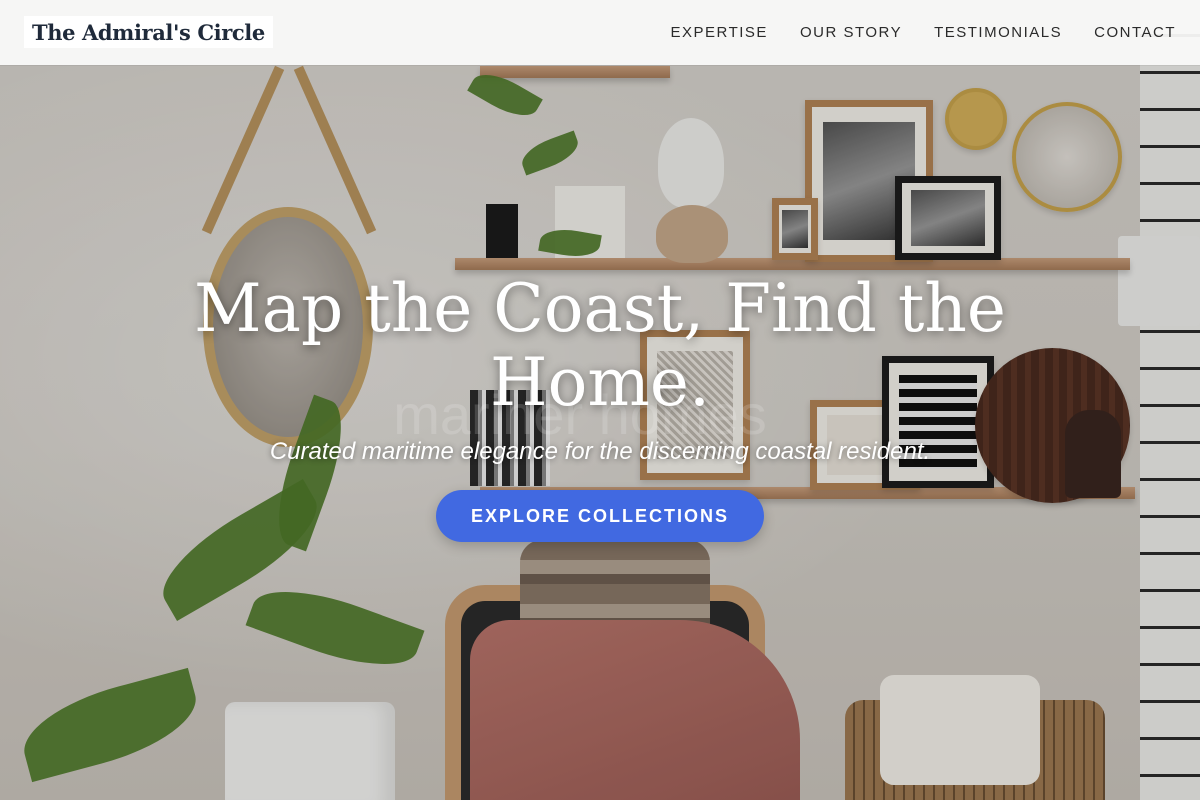  I want to click on main-navigation: EXPERTISE OUR STORY TESTIMONIALS CONTACT, so click(923, 32).